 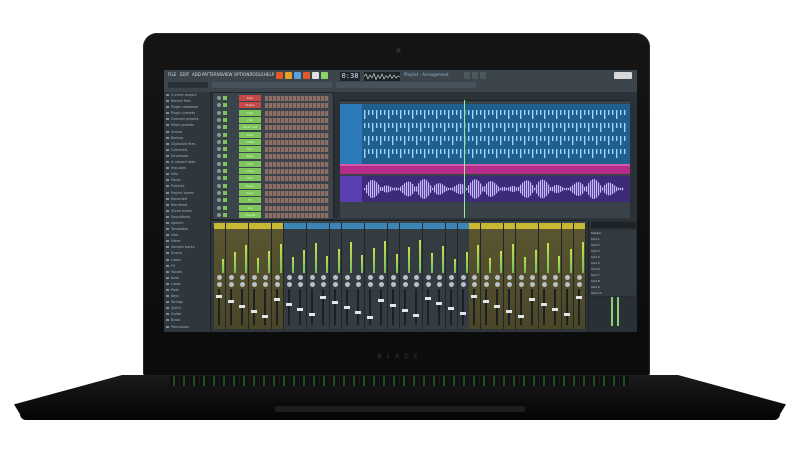 What do you see at coordinates (273, 113) in the screenshot?
I see `channel-row: Clap` at bounding box center [273, 113].